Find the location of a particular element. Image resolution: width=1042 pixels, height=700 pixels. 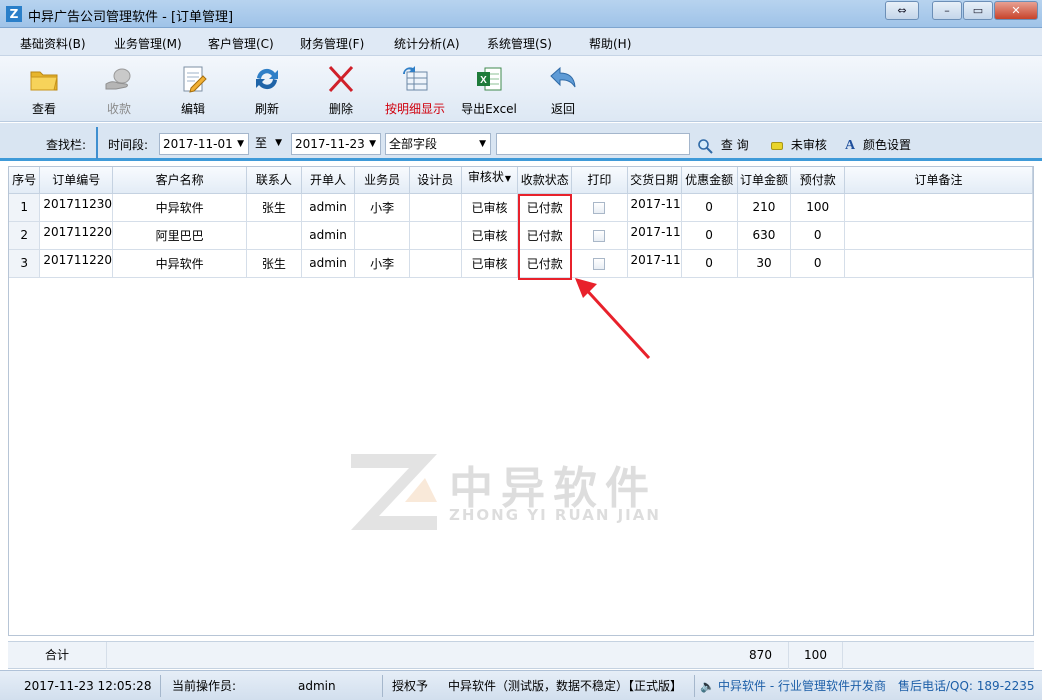

column-header: 预付款 is located at coordinates (818, 180).